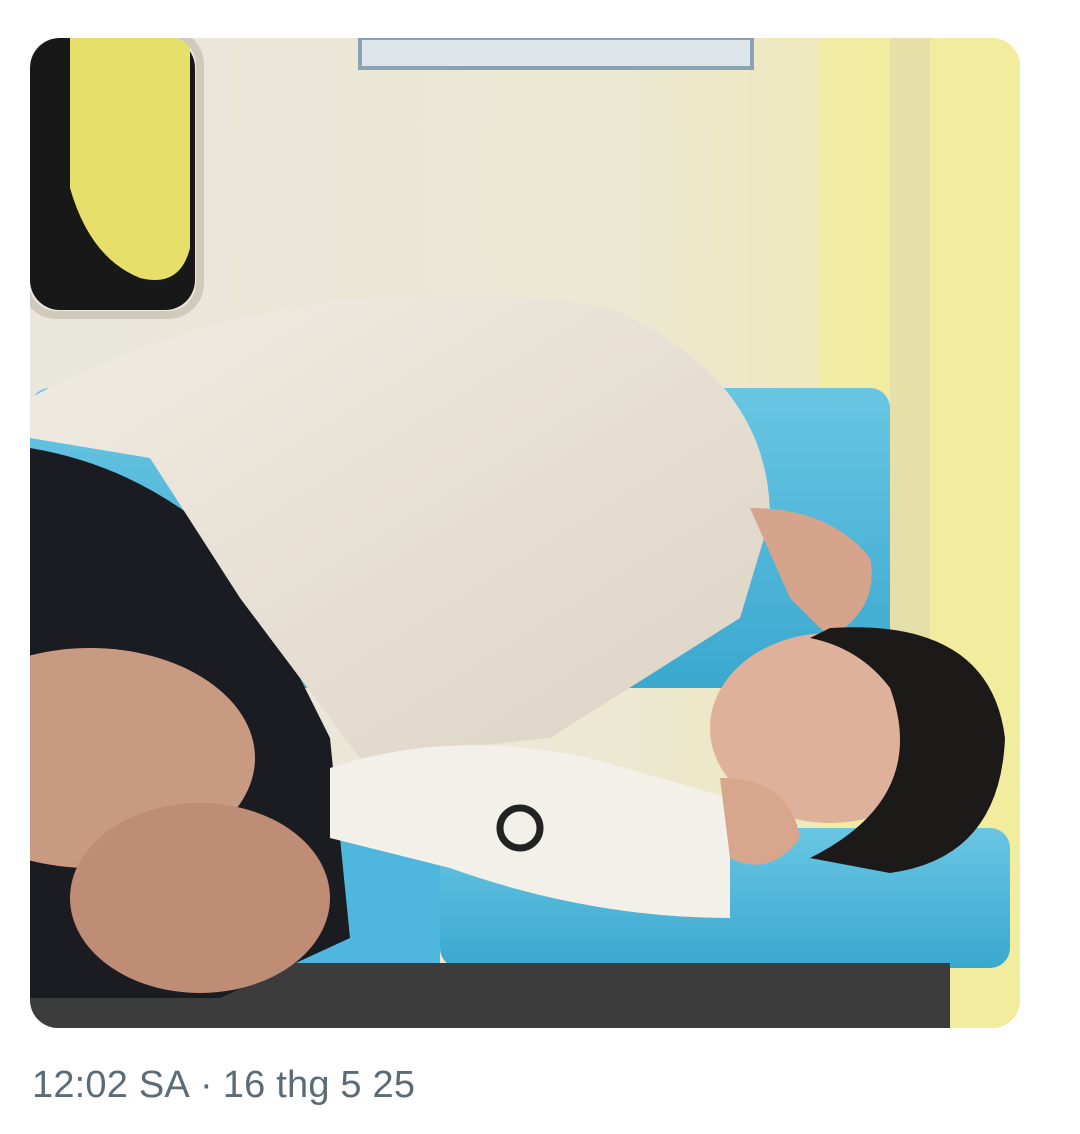  I want to click on post-date: 16 thg 5 25, so click(319, 1085).